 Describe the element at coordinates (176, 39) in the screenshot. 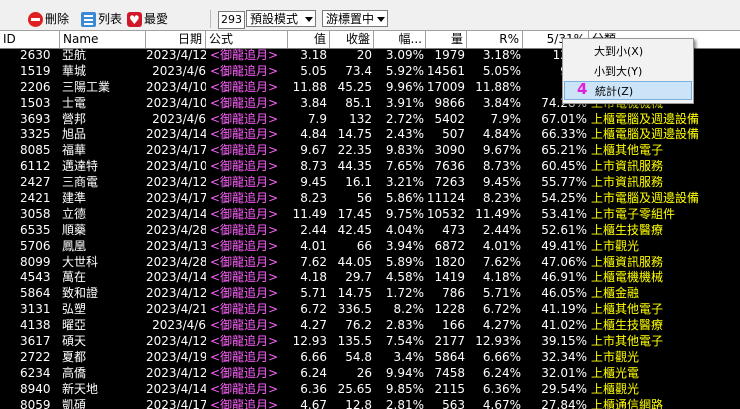

I see `header-date: 日期` at that location.